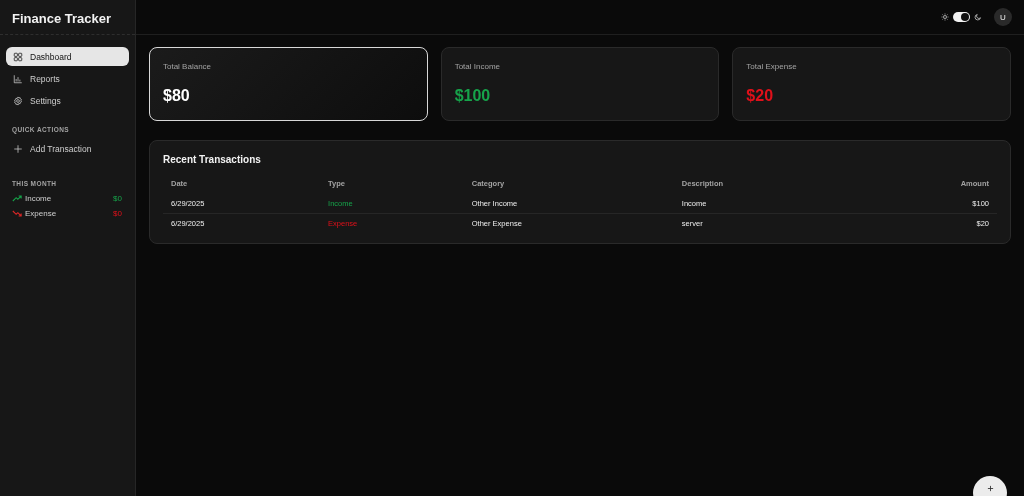 The image size is (1024, 496). What do you see at coordinates (67, 56) in the screenshot?
I see `sidebar-item: Dashboard` at bounding box center [67, 56].